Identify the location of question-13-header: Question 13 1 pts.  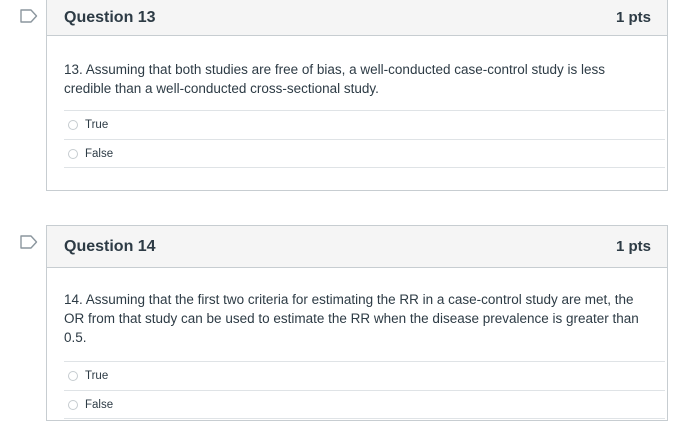
(357, 18).